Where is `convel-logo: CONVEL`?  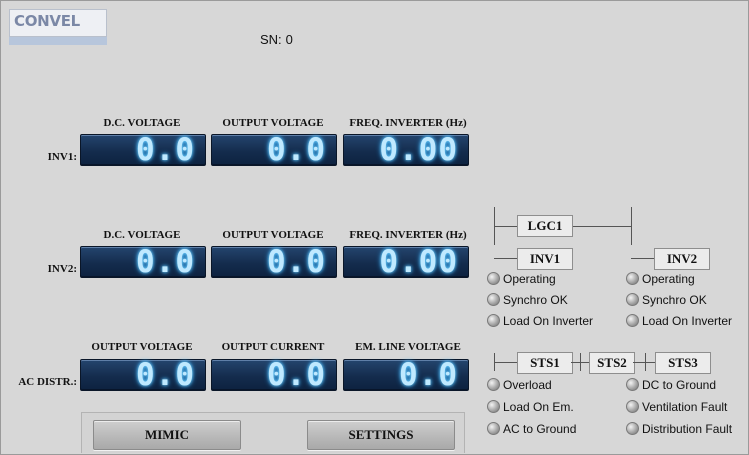 convel-logo: CONVEL is located at coordinates (58, 29).